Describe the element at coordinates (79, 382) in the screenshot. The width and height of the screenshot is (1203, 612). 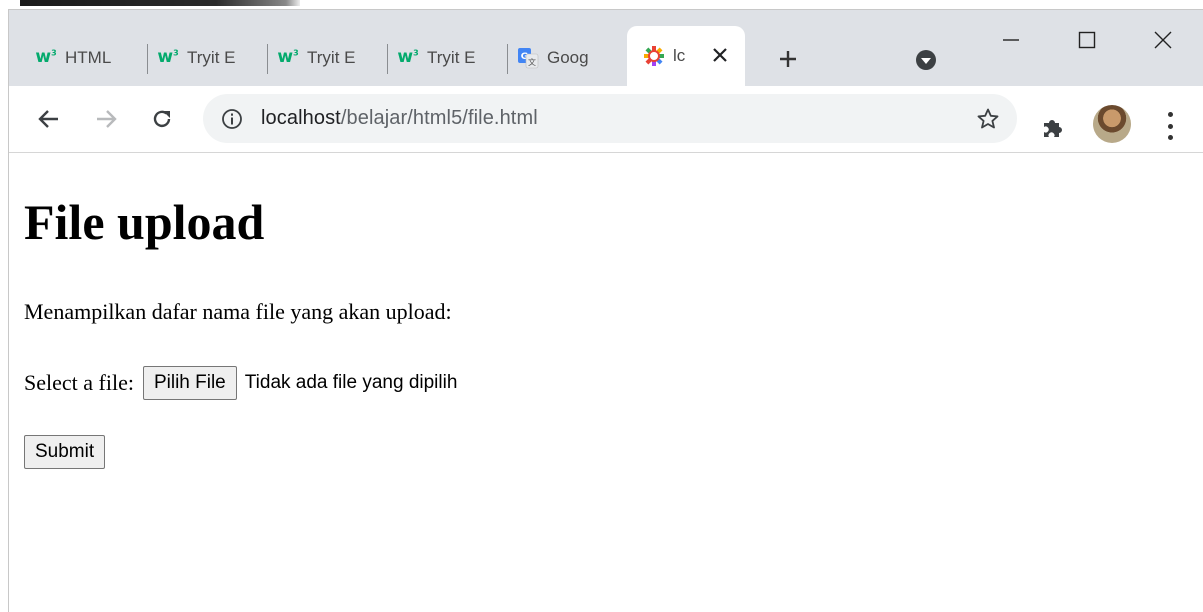
I see `file-label: Select a file:` at that location.